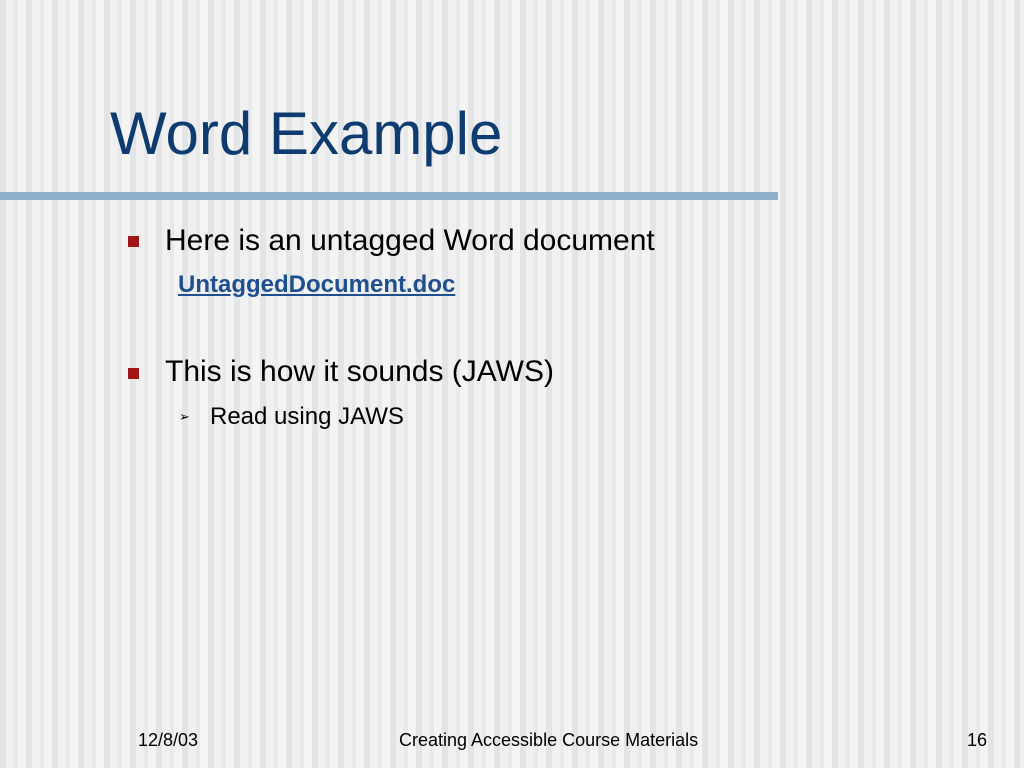 Image resolution: width=1024 pixels, height=768 pixels. What do you see at coordinates (316, 285) in the screenshot?
I see `untagged-document-link: UntaggedDocument.doc` at bounding box center [316, 285].